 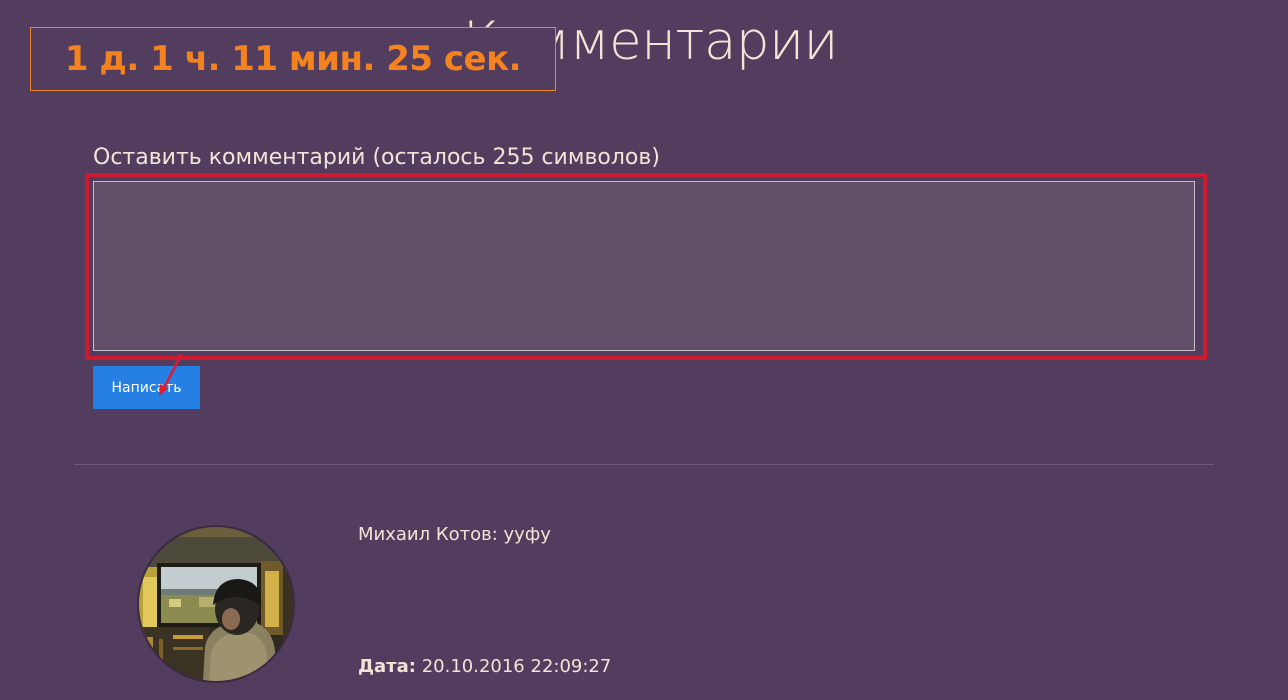 I want to click on comment-date-label: Дата:, so click(x=387, y=666).